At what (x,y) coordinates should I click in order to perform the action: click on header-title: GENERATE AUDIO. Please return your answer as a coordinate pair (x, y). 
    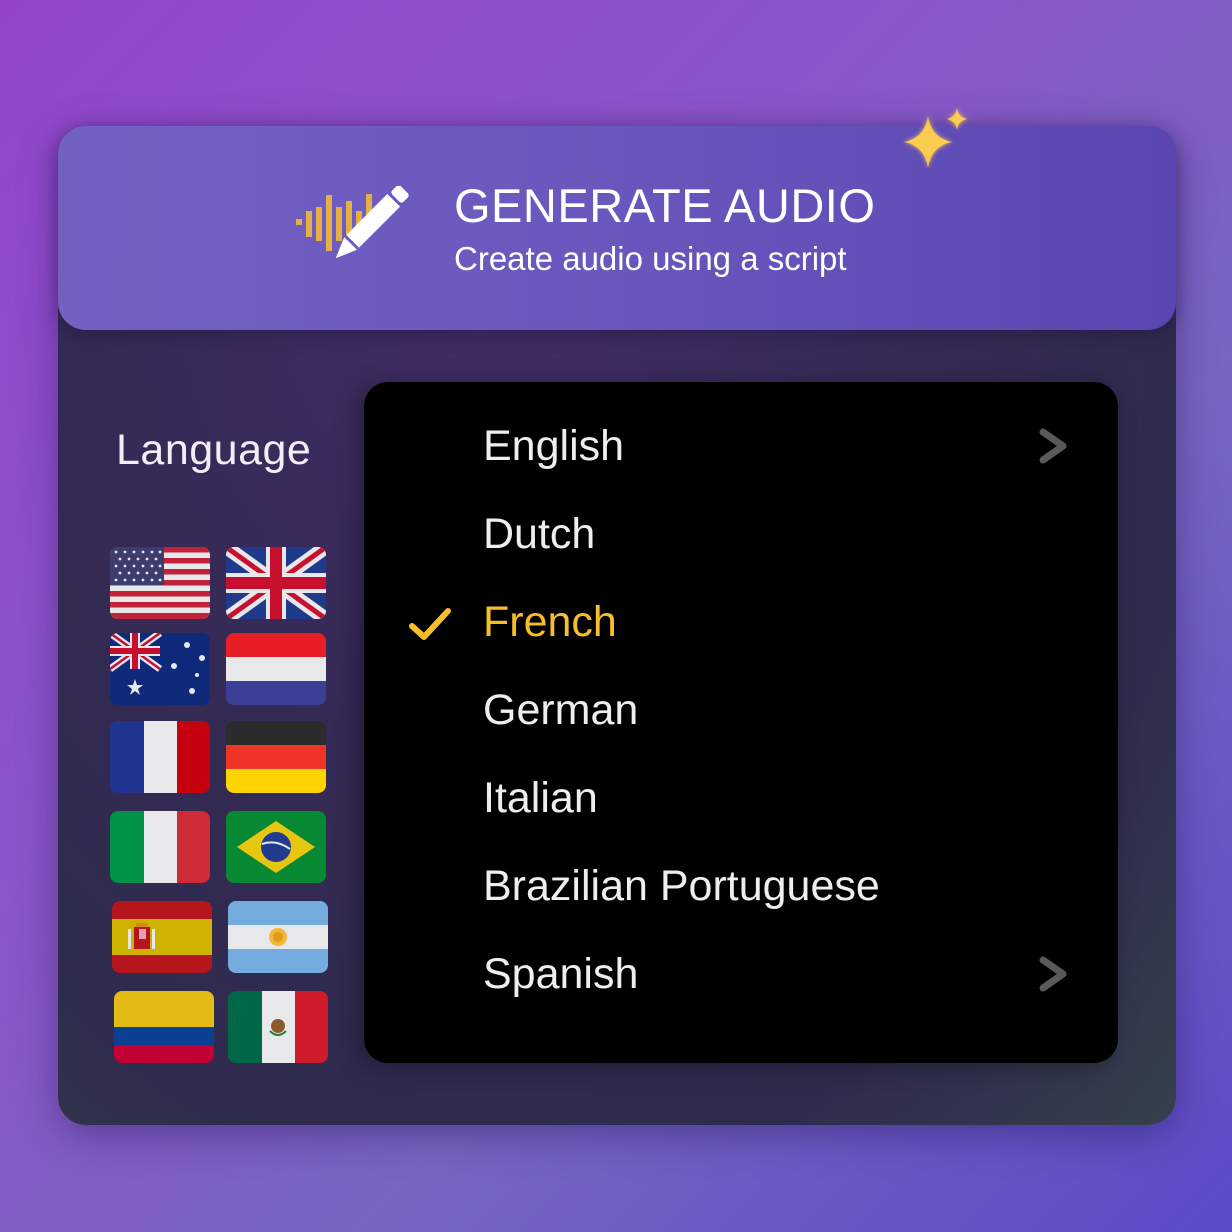
    Looking at the image, I should click on (665, 205).